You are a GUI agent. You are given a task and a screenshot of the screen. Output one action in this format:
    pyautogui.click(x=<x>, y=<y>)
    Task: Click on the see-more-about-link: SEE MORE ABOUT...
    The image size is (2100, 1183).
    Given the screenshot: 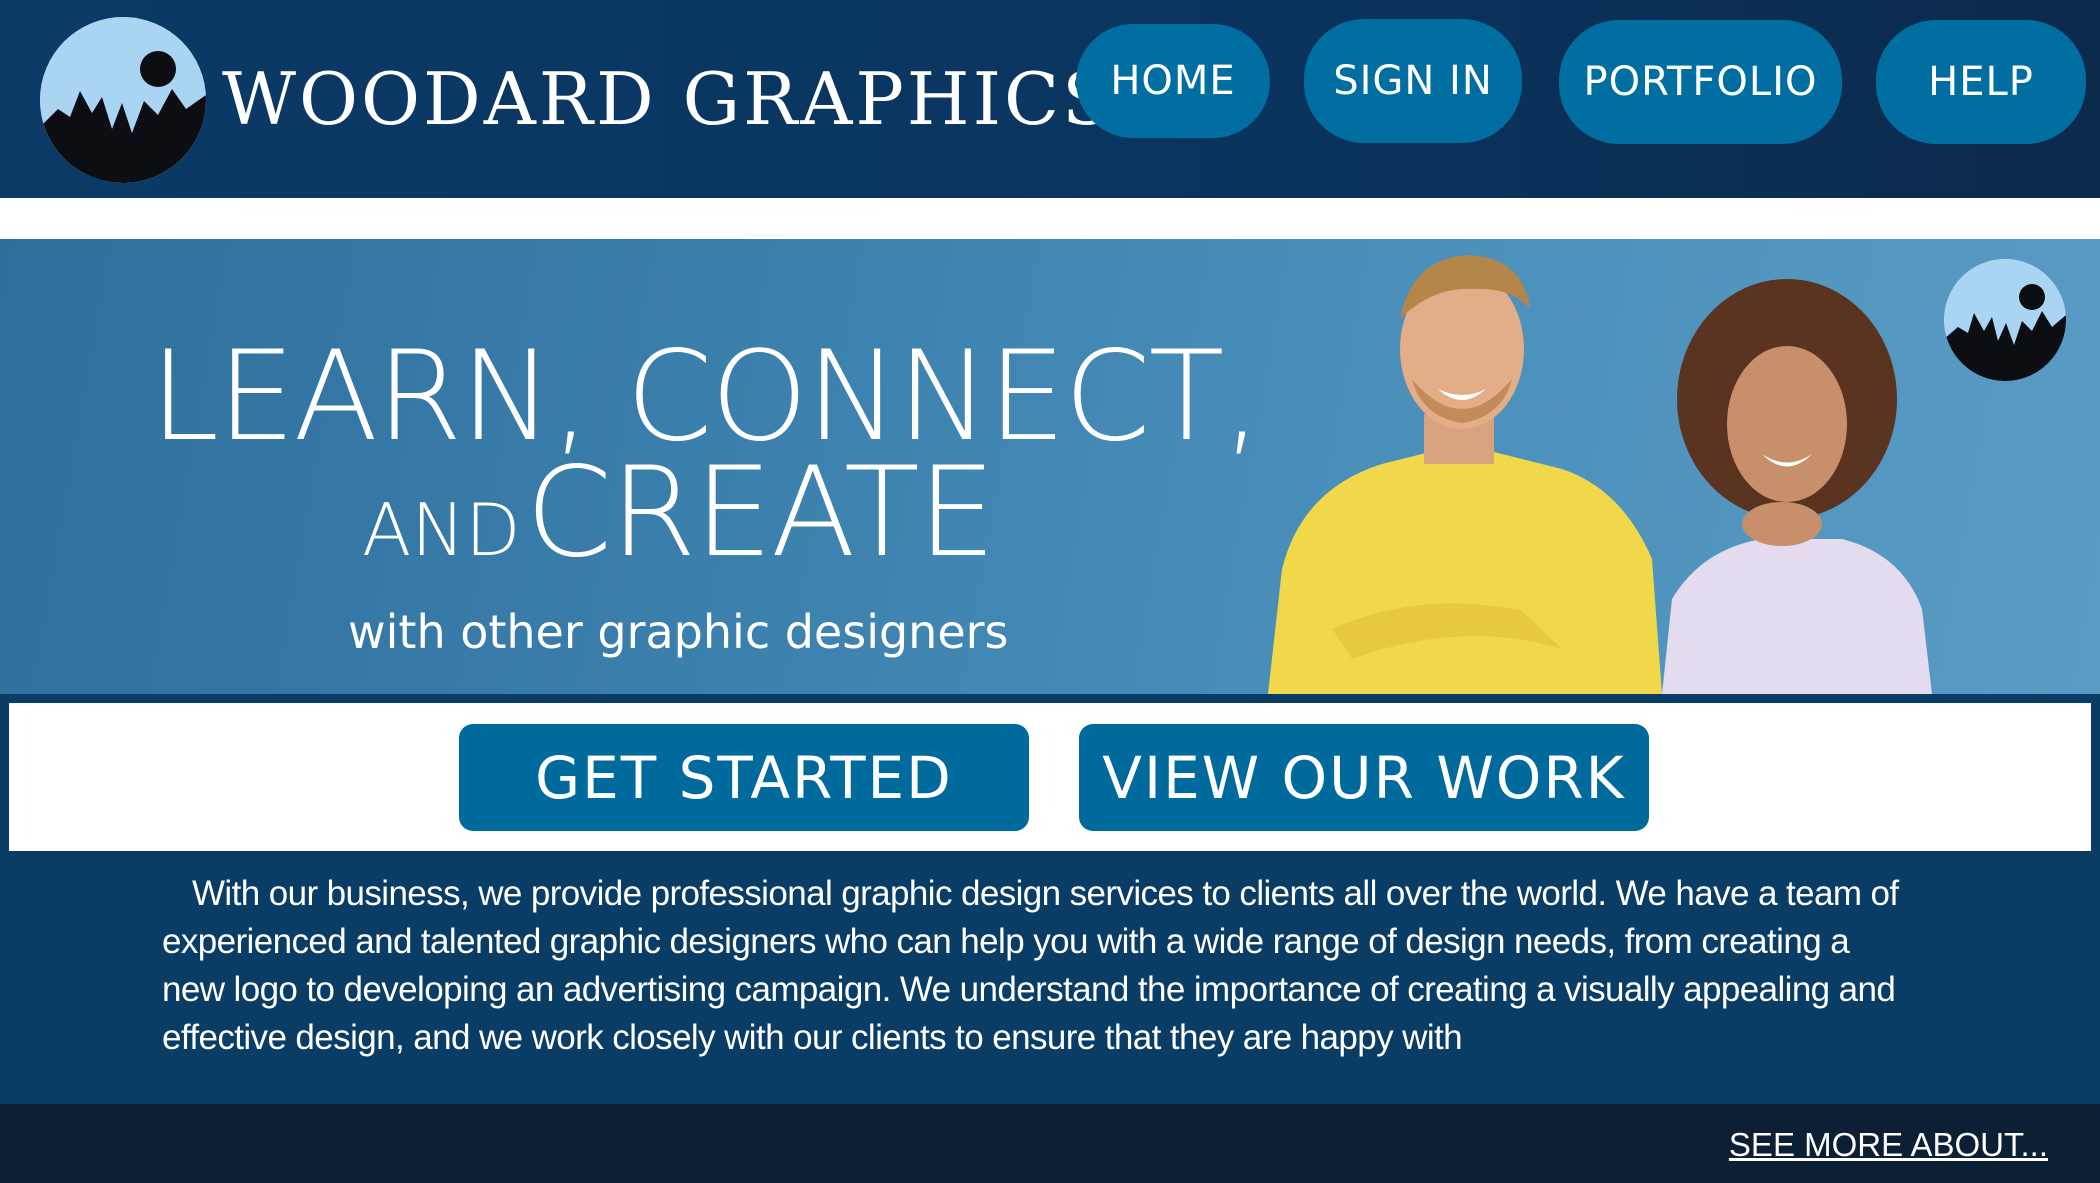 What is the action you would take?
    pyautogui.click(x=1888, y=1145)
    